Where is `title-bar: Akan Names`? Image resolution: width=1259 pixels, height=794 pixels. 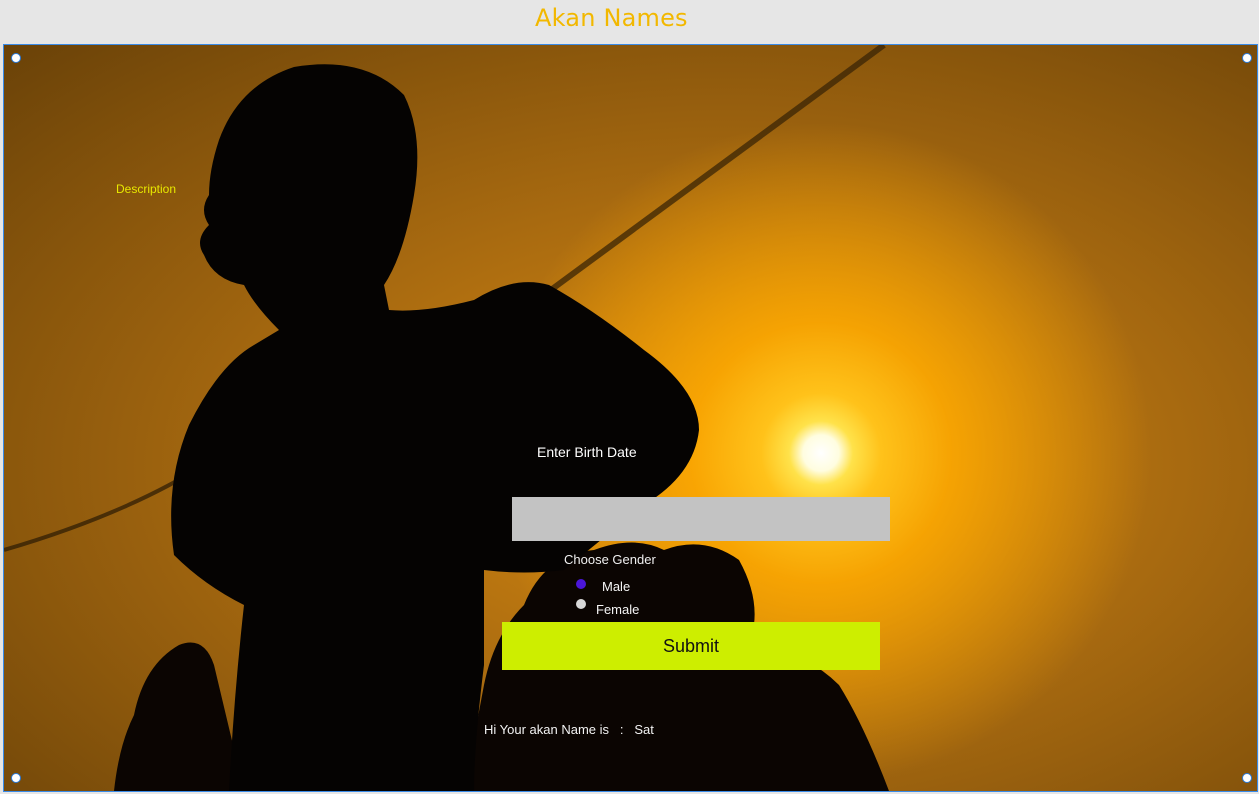 title-bar: Akan Names is located at coordinates (629, 22).